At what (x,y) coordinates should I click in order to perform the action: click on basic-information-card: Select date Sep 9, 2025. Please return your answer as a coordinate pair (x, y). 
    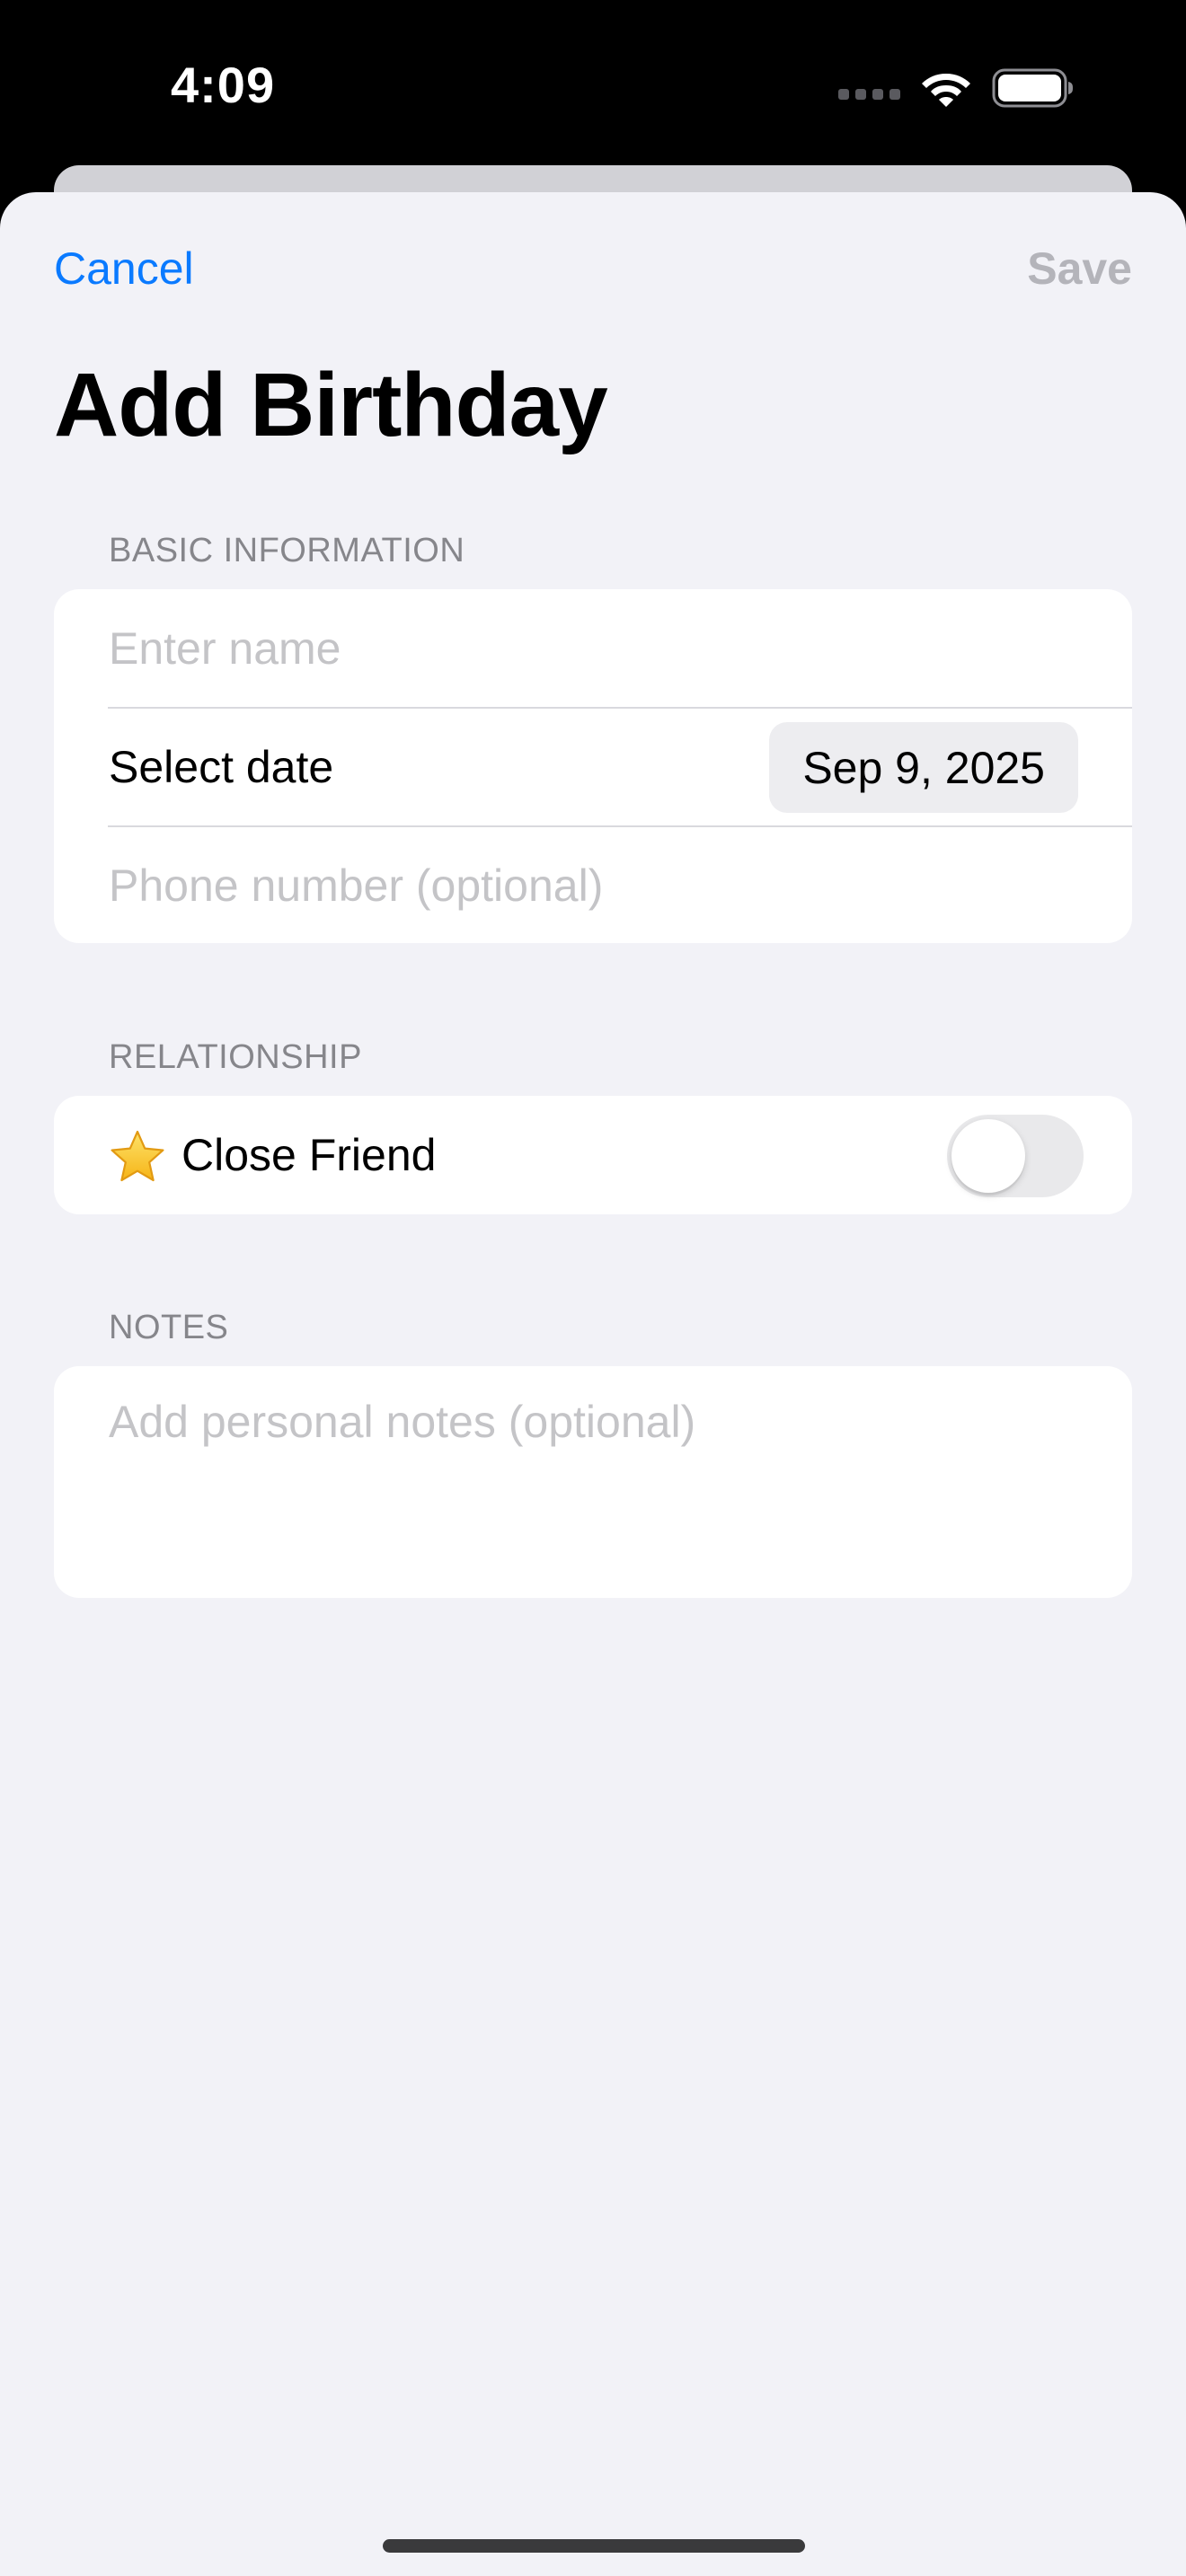
    Looking at the image, I should click on (593, 766).